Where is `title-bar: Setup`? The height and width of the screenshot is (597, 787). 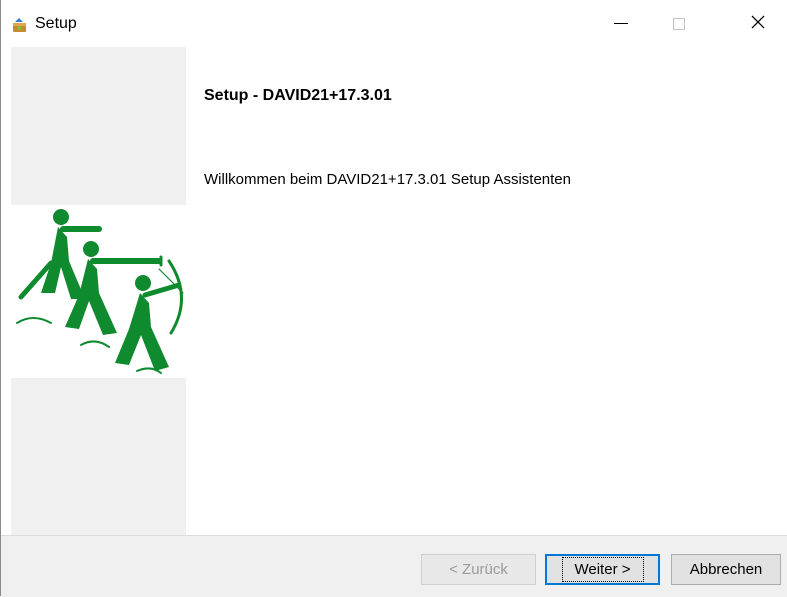 title-bar: Setup is located at coordinates (394, 23).